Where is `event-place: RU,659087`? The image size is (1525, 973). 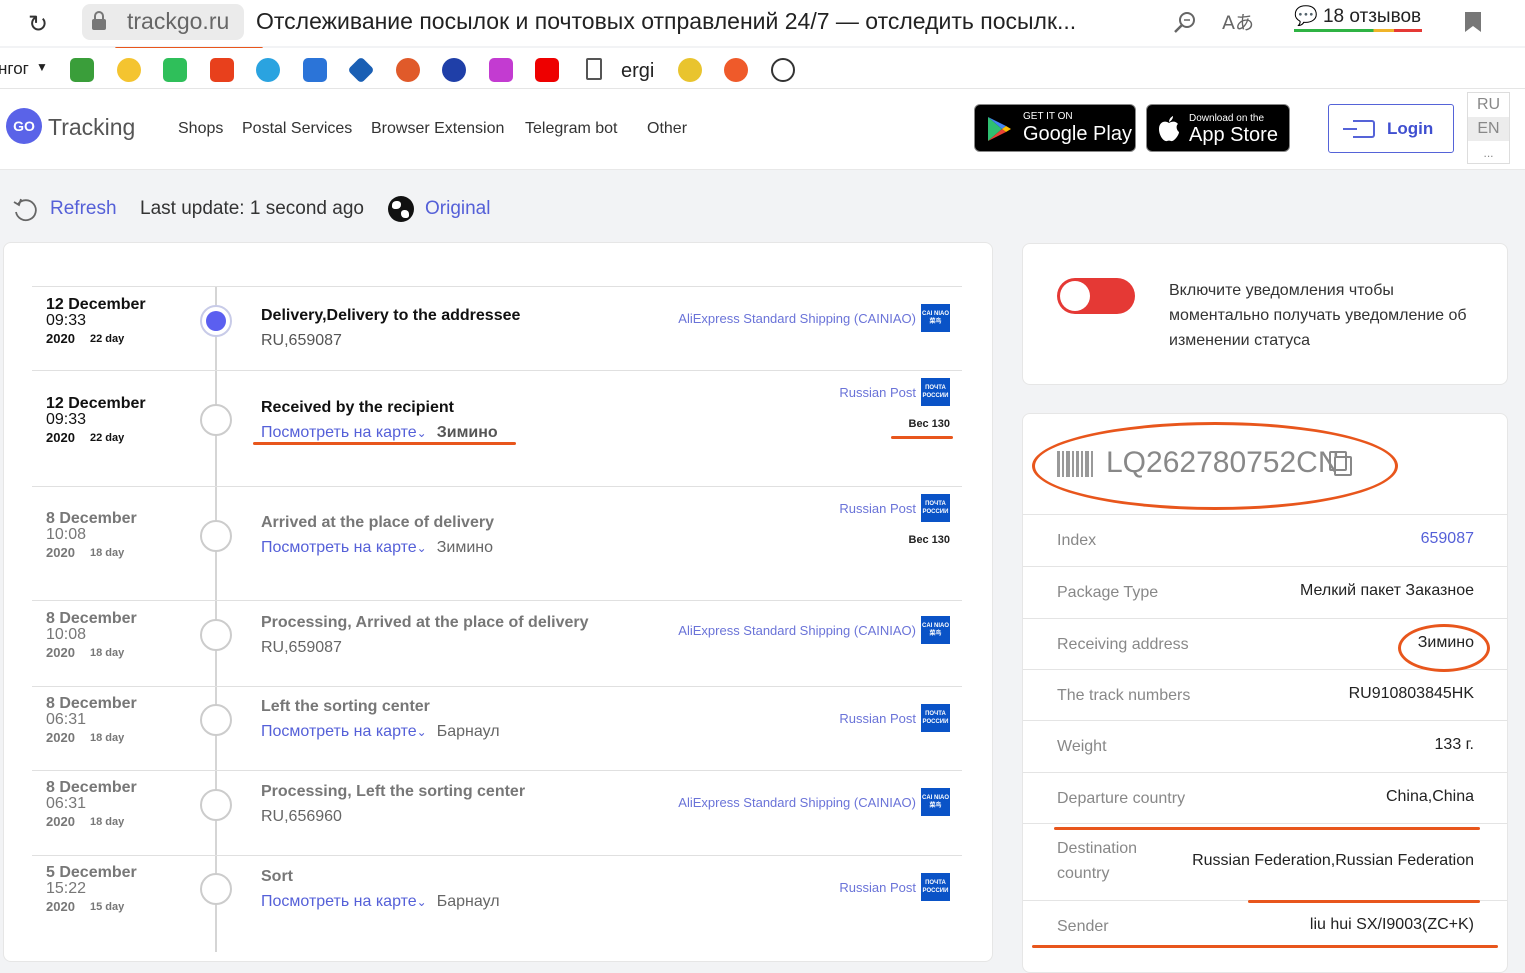 event-place: RU,659087 is located at coordinates (301, 340).